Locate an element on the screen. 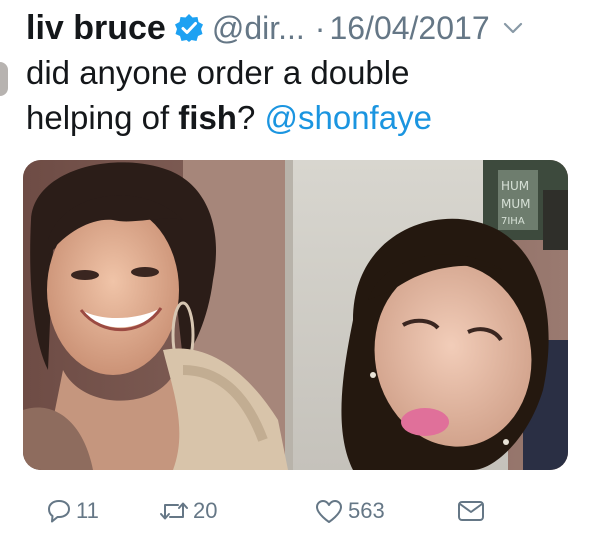 This screenshot has height=540, width=599. mention-link: @shonfaye is located at coordinates (348, 117).